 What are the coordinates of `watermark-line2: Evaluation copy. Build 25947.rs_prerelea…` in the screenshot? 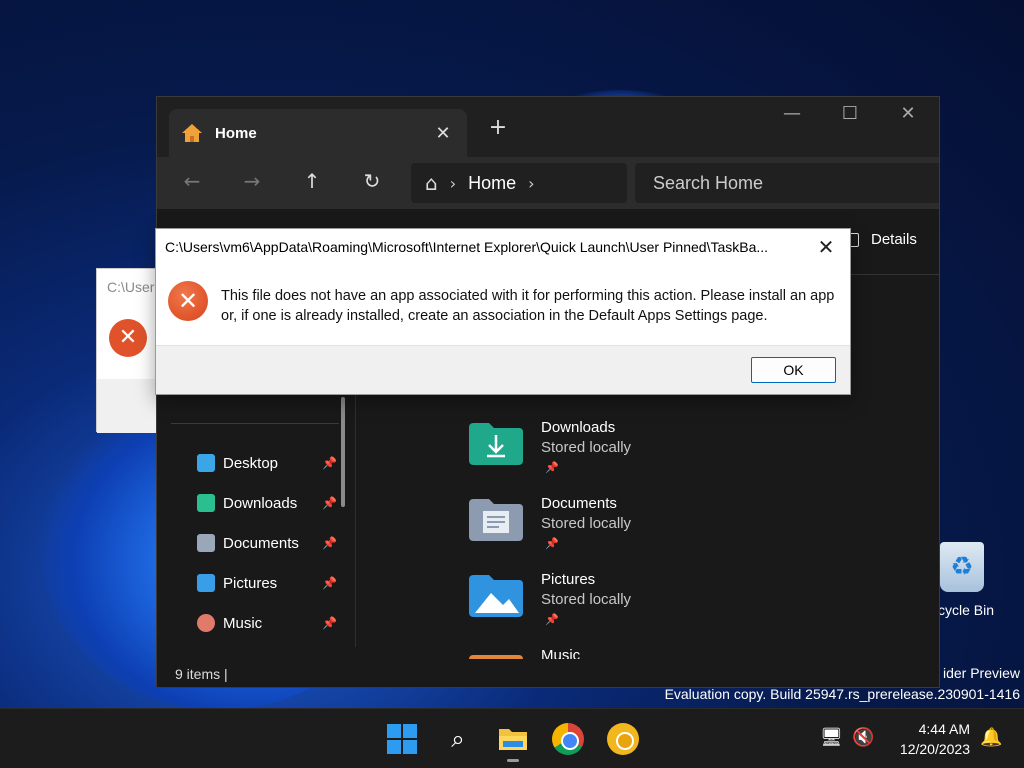 It's located at (842, 694).